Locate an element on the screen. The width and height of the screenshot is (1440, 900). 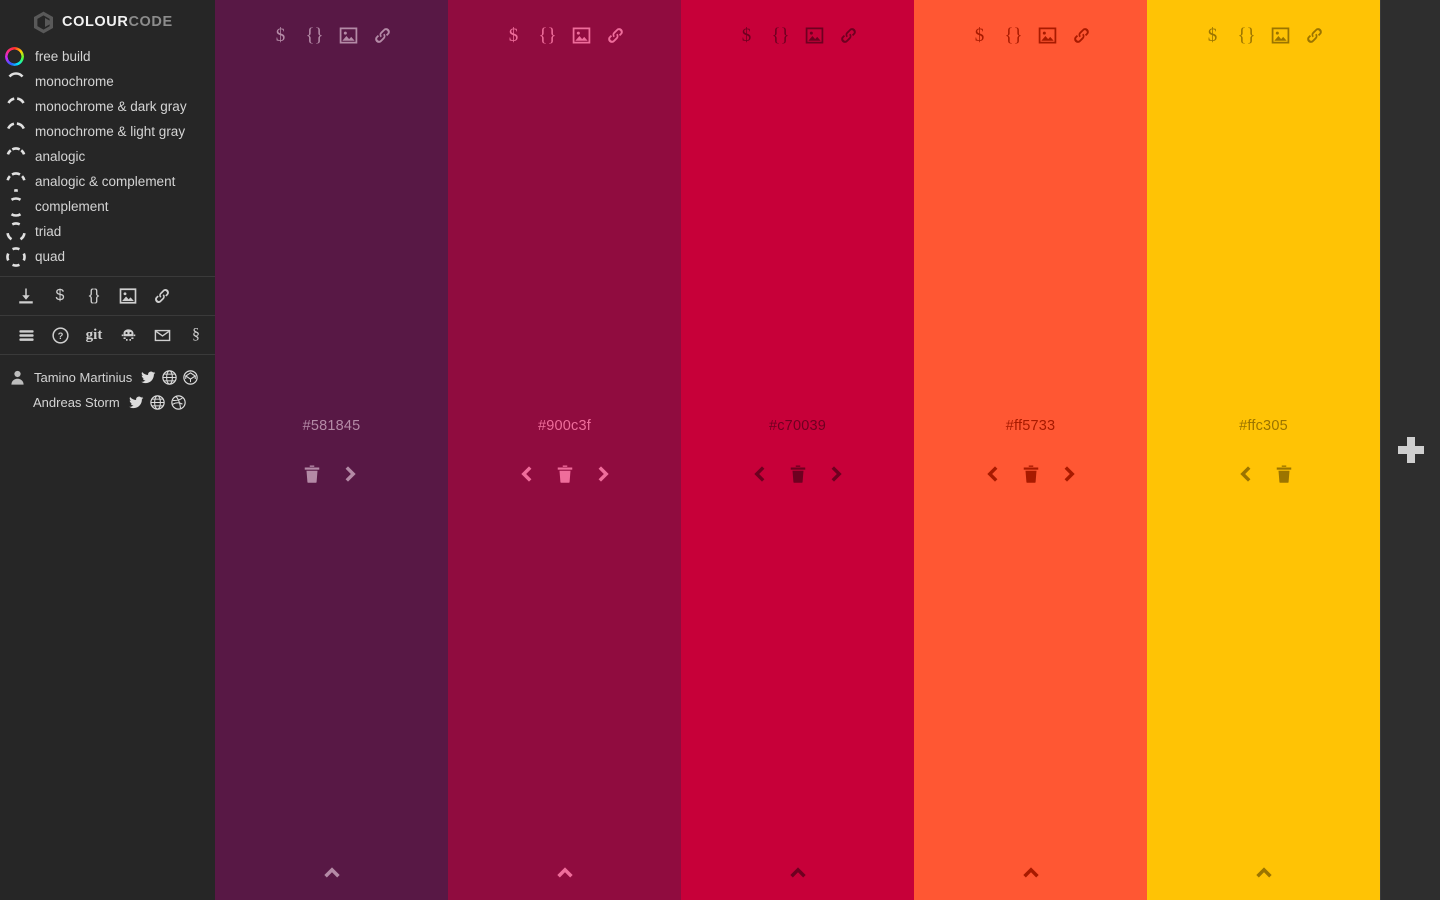
download-icon is located at coordinates (26, 296).